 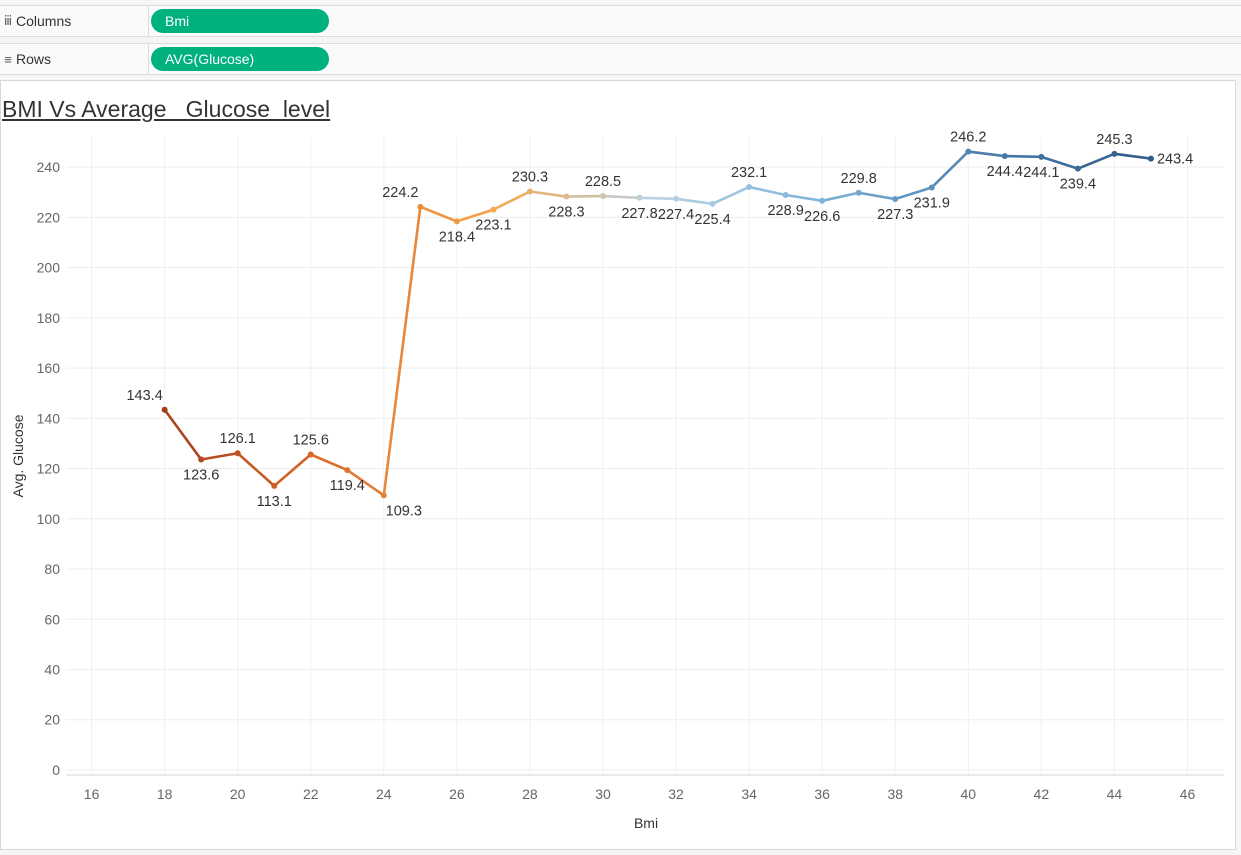 What do you see at coordinates (49, 318) in the screenshot?
I see `y-tick-label: 180` at bounding box center [49, 318].